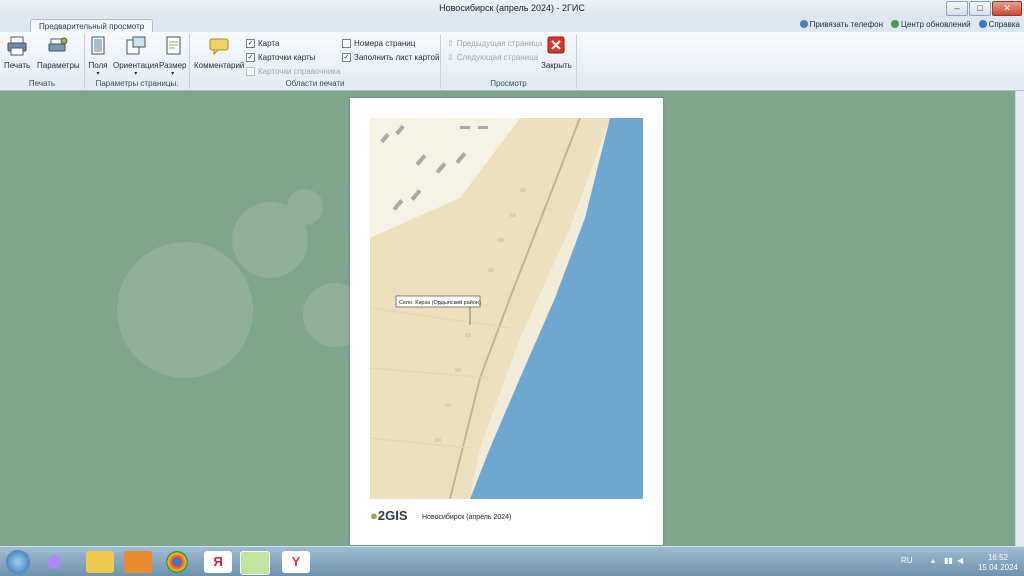 The height and width of the screenshot is (576, 1024). What do you see at coordinates (218, 562) in the screenshot?
I see `yandex-browser-icon: Я` at bounding box center [218, 562].